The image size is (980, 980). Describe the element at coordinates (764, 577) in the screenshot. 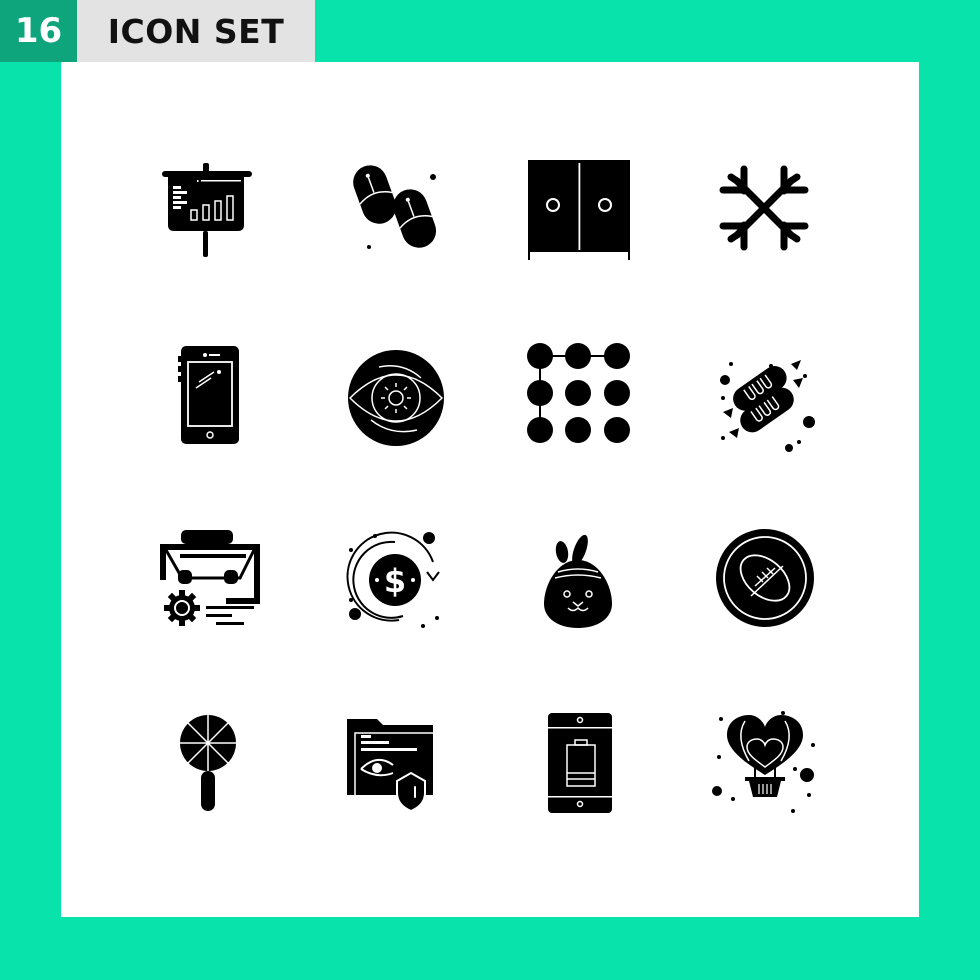

I see `rugby-ball-badge-icon` at that location.